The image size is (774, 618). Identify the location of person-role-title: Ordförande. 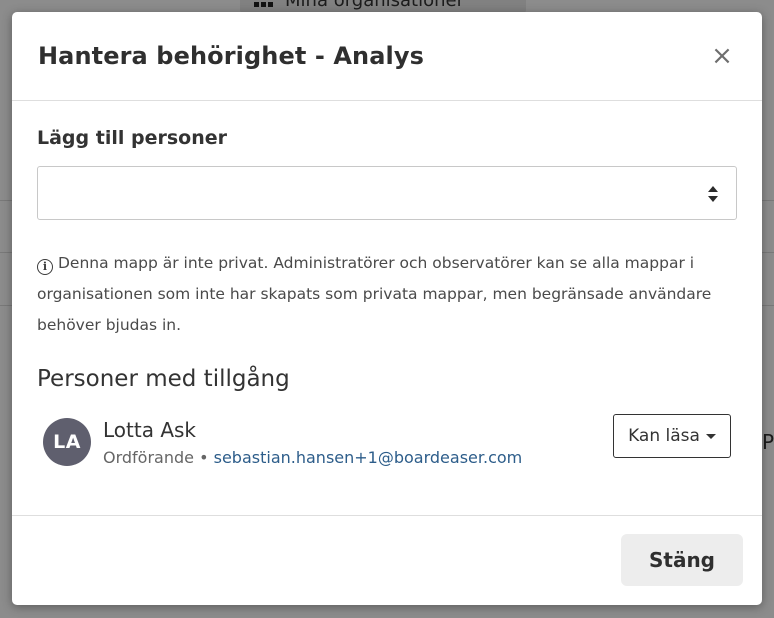
(148, 457).